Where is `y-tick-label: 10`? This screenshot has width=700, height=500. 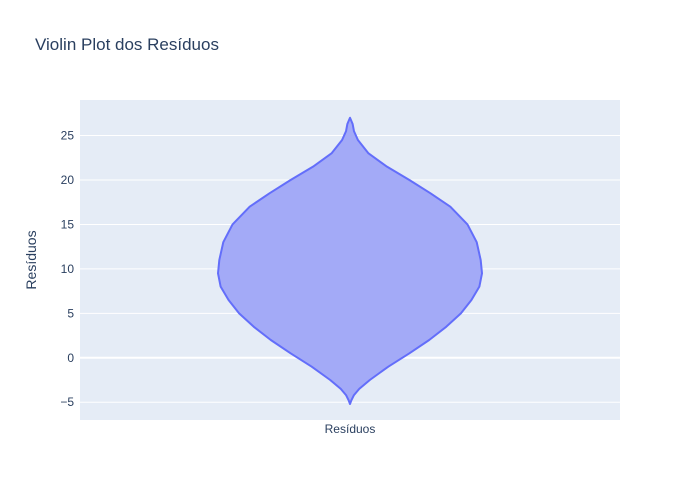
y-tick-label: 10 is located at coordinates (68, 269).